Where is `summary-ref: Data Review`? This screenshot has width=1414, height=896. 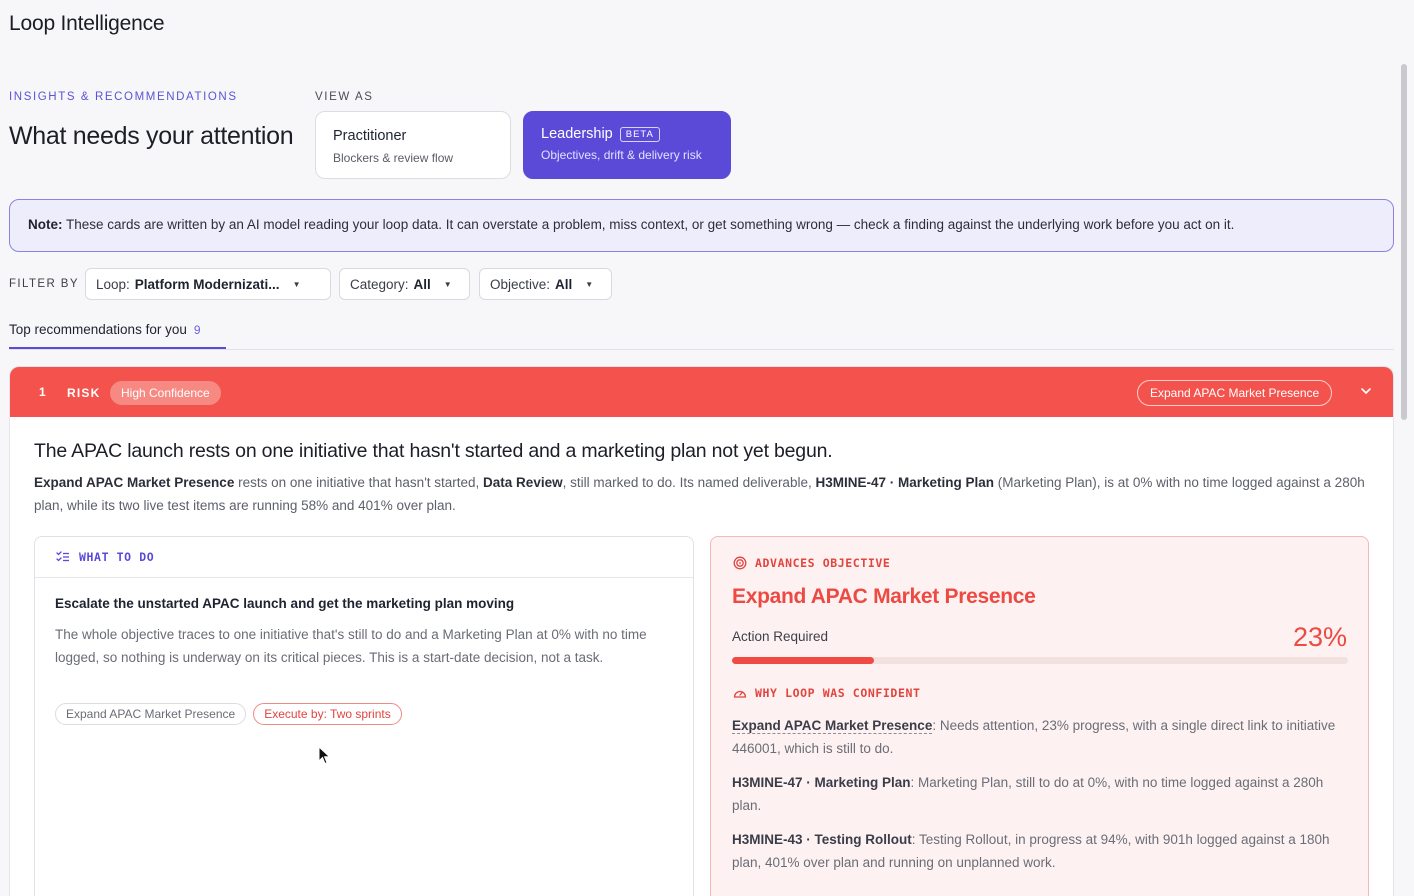 summary-ref: Data Review is located at coordinates (523, 482).